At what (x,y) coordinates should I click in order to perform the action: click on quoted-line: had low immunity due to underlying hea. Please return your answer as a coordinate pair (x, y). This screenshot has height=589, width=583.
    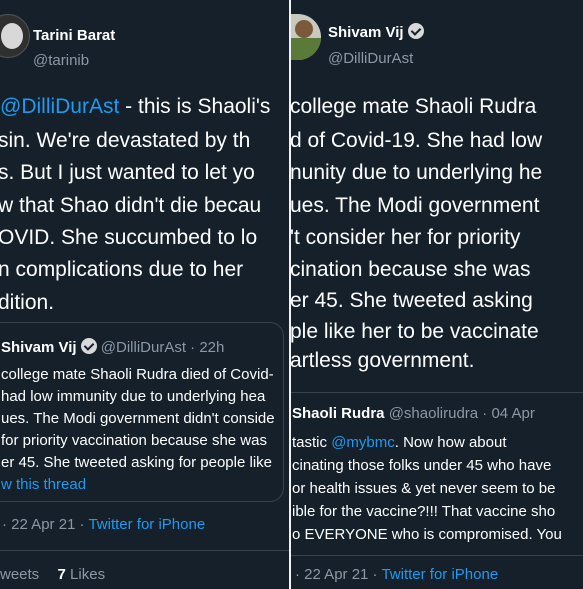
    Looking at the image, I should click on (133, 396).